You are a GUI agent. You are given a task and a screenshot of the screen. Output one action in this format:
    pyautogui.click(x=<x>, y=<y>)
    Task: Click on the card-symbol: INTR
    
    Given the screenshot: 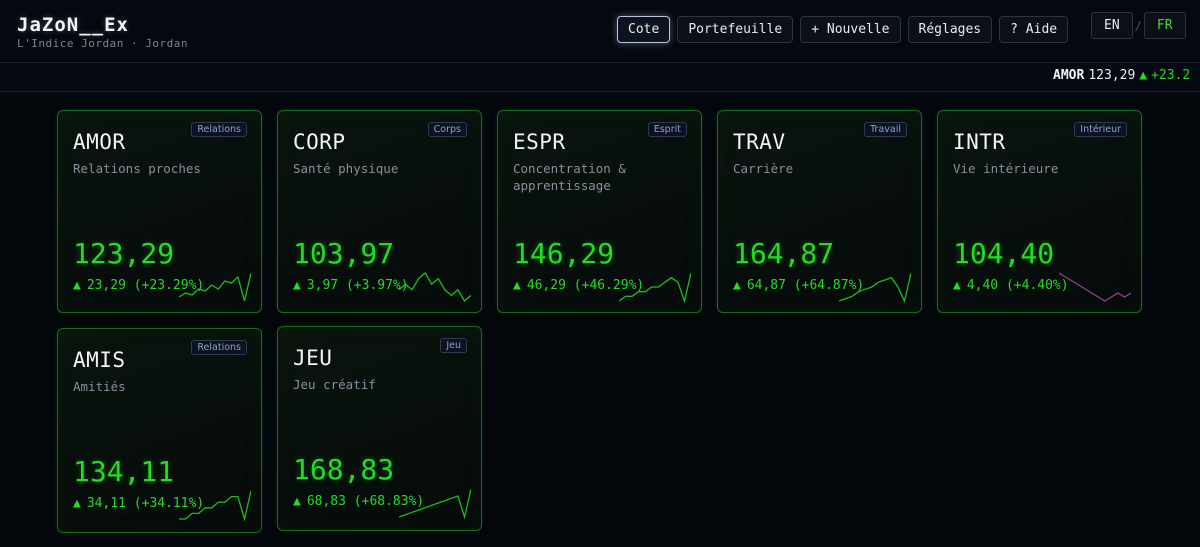 What is the action you would take?
    pyautogui.click(x=979, y=142)
    